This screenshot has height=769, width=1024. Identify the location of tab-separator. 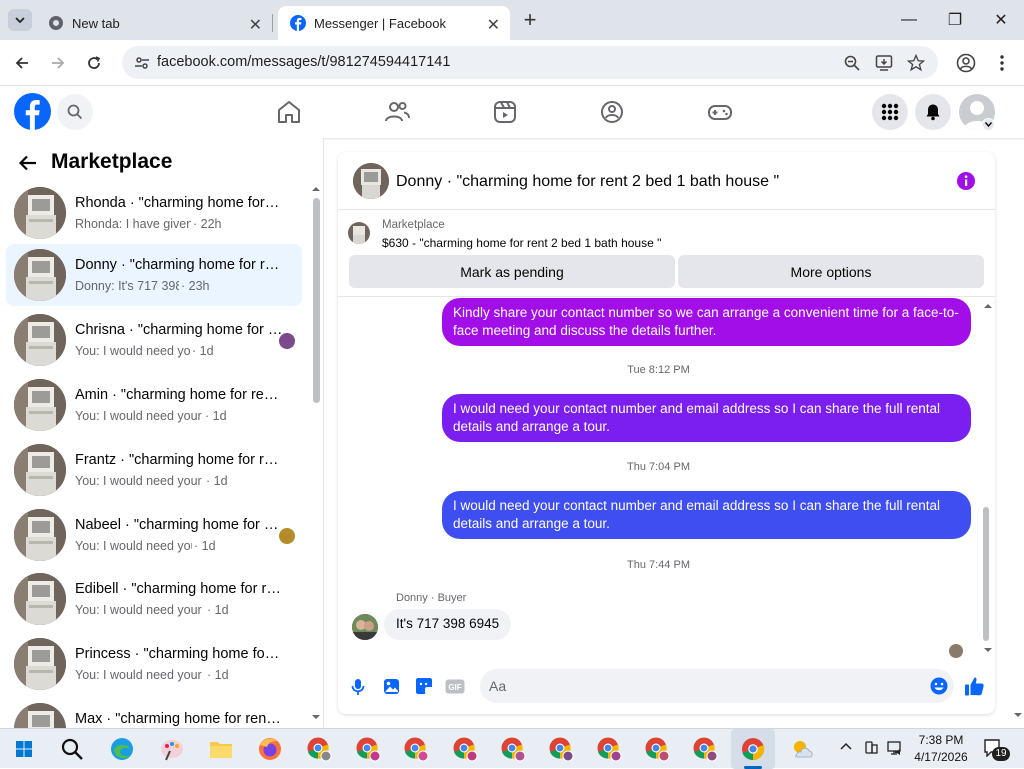
(272, 23).